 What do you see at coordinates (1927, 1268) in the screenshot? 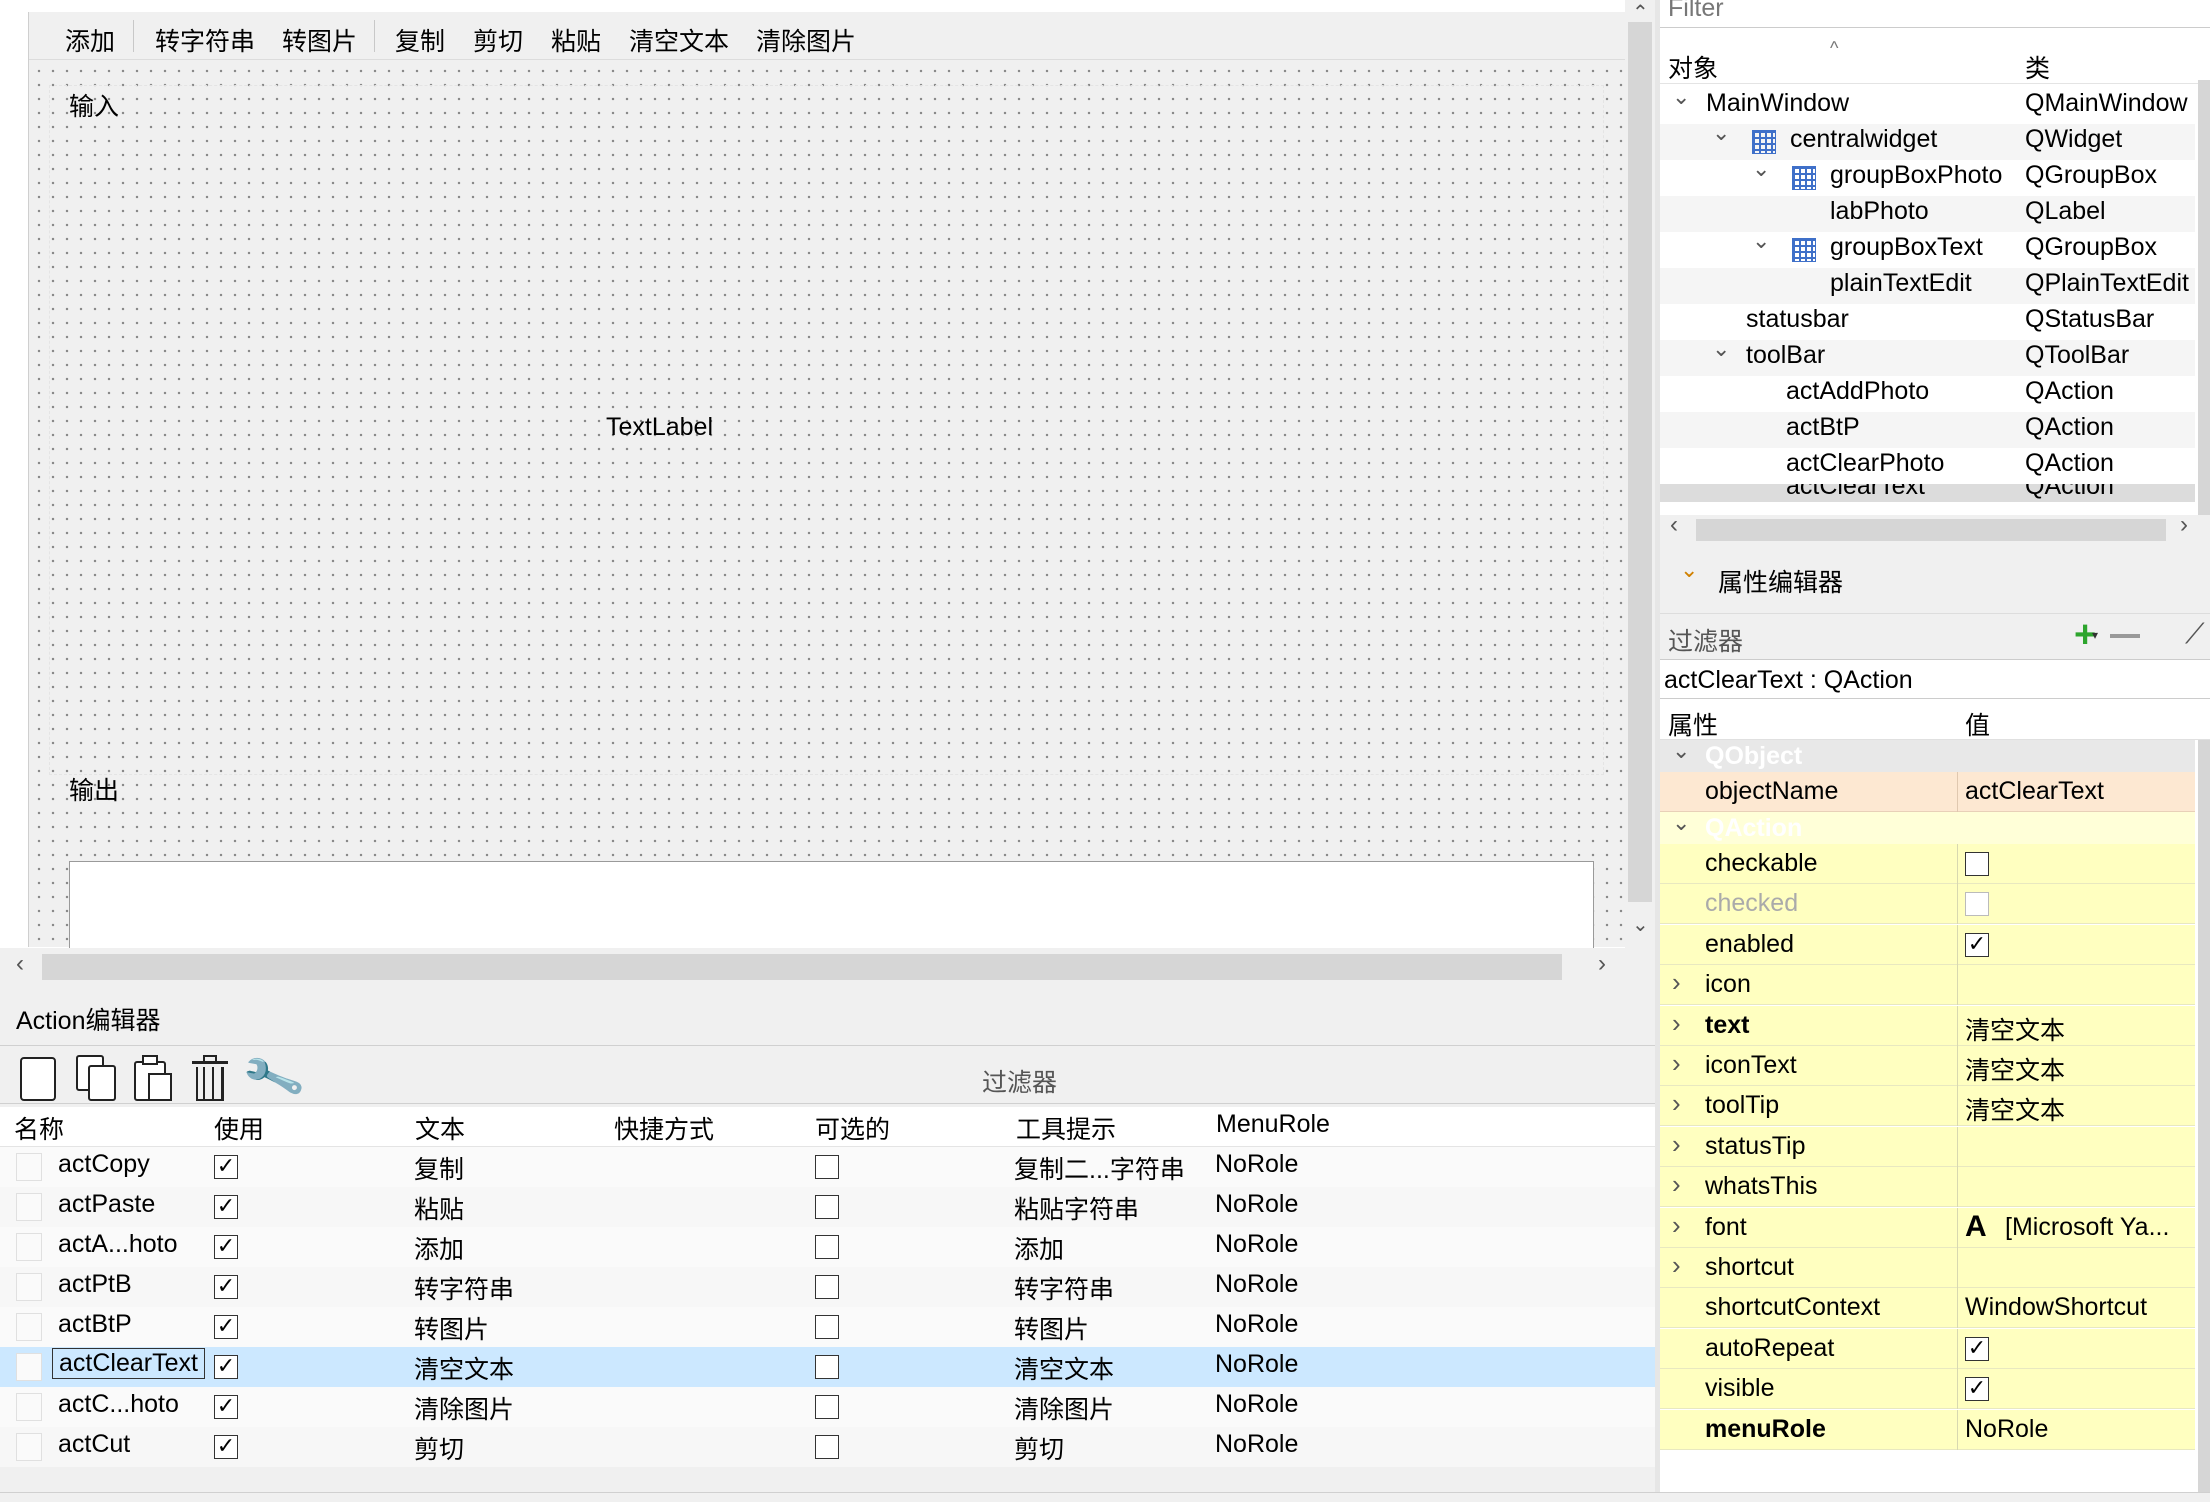
I see `property-row-shortcut: › shortcut` at bounding box center [1927, 1268].